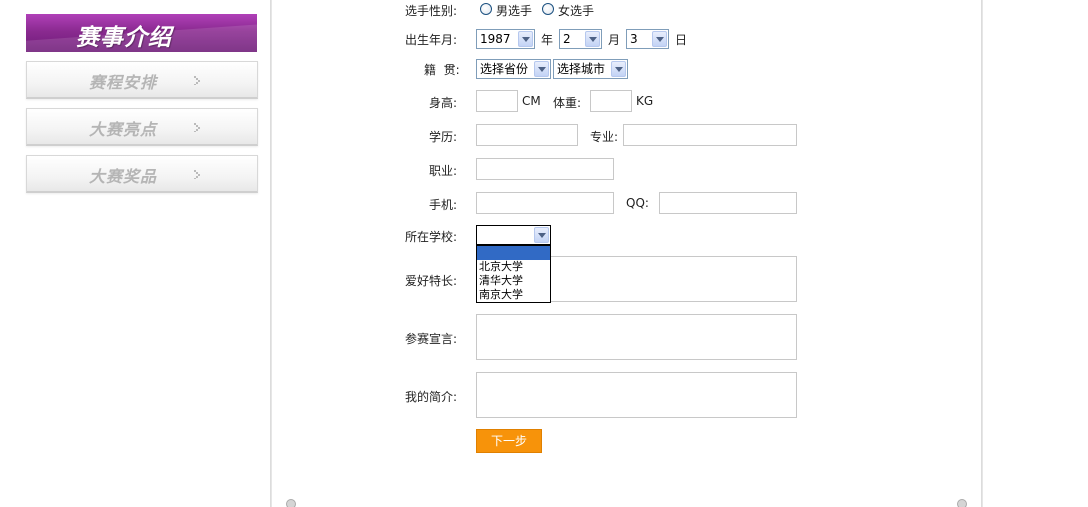 Image resolution: width=1088 pixels, height=507 pixels. What do you see at coordinates (545, 169) in the screenshot?
I see `occupation-input` at bounding box center [545, 169].